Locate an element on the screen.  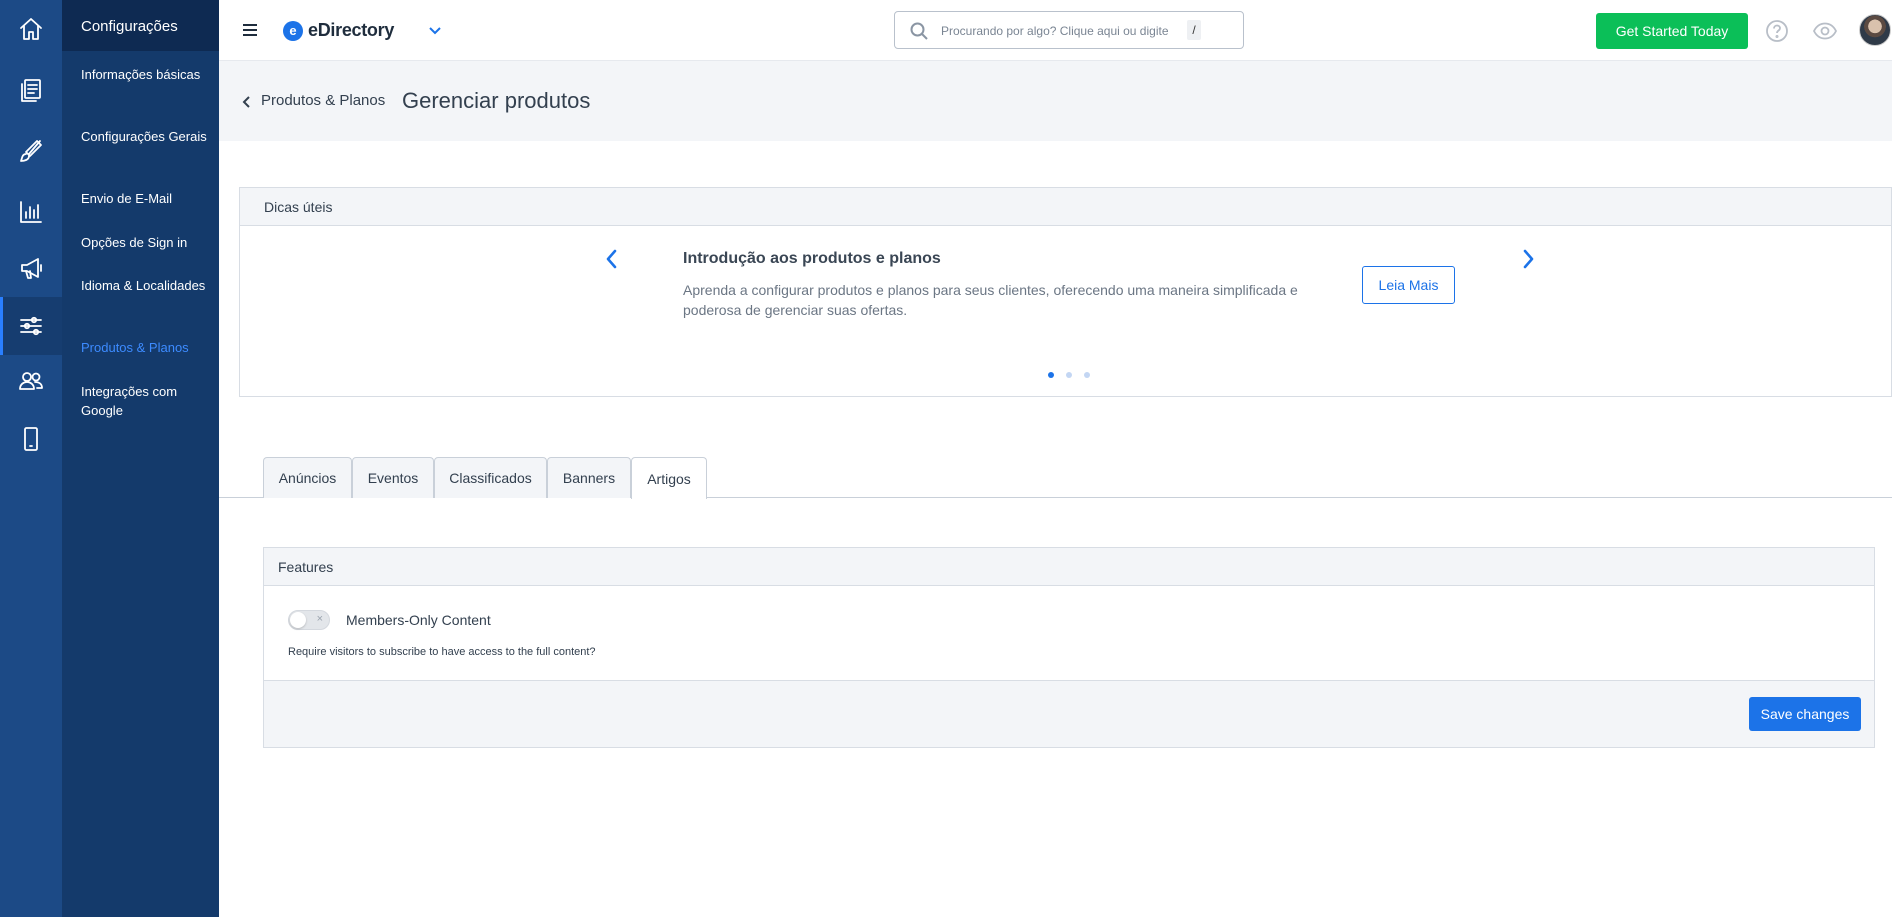
rail-item-marketing is located at coordinates (31, 268).